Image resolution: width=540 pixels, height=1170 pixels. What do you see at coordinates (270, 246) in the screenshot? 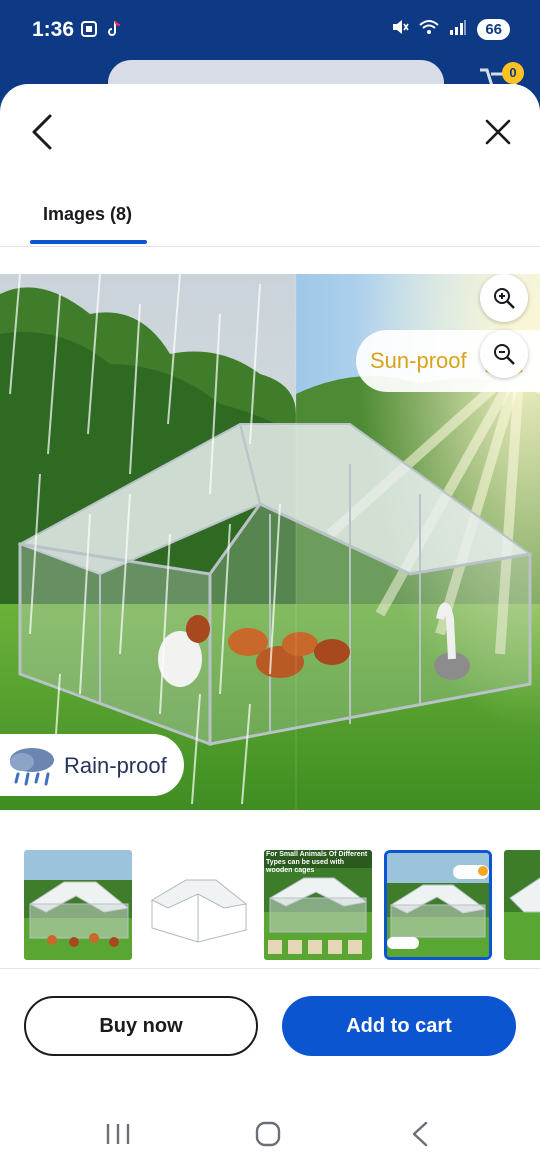
I see `tabs-divider` at bounding box center [270, 246].